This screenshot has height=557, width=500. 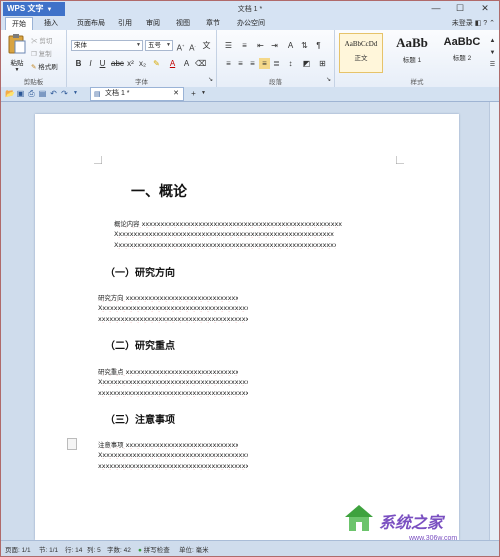 What do you see at coordinates (102, 63) in the screenshot?
I see `underline-icon: U` at bounding box center [102, 63].